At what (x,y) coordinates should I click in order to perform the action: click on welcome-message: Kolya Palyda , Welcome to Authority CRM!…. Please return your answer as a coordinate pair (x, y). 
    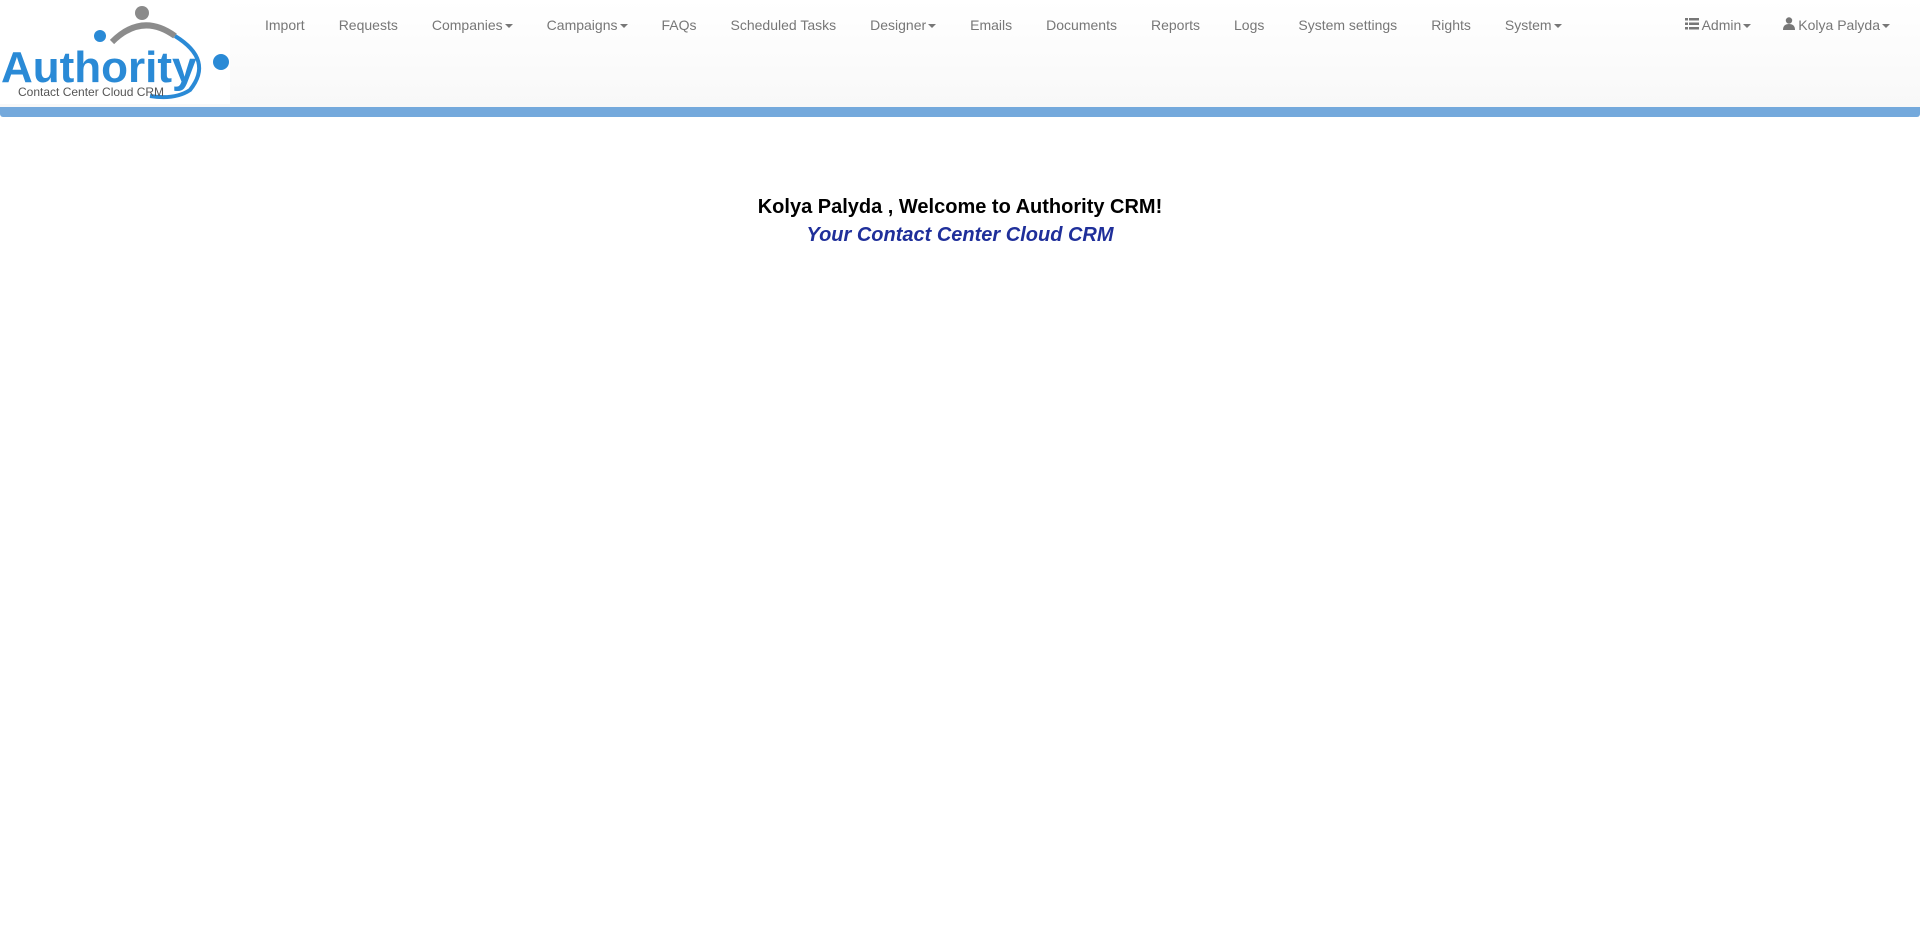
    Looking at the image, I should click on (960, 221).